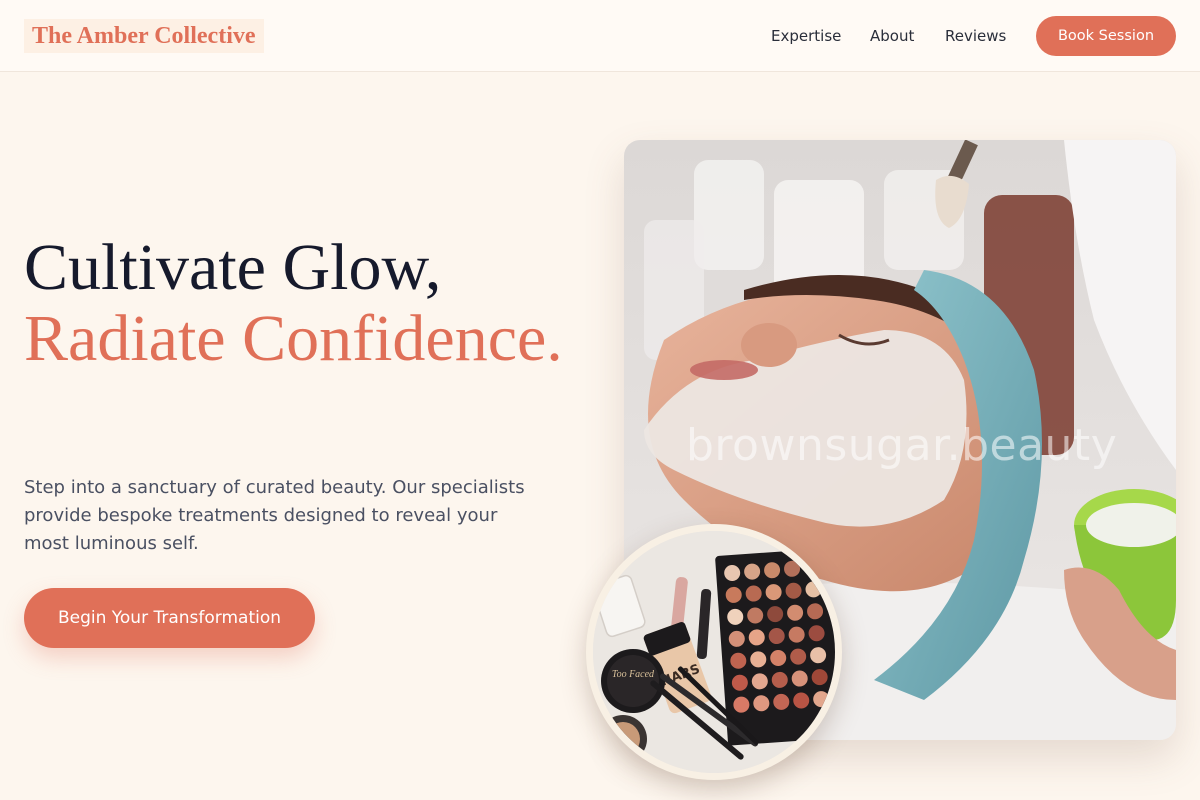  Describe the element at coordinates (144, 36) in the screenshot. I see `logo: The Amber Collective` at that location.